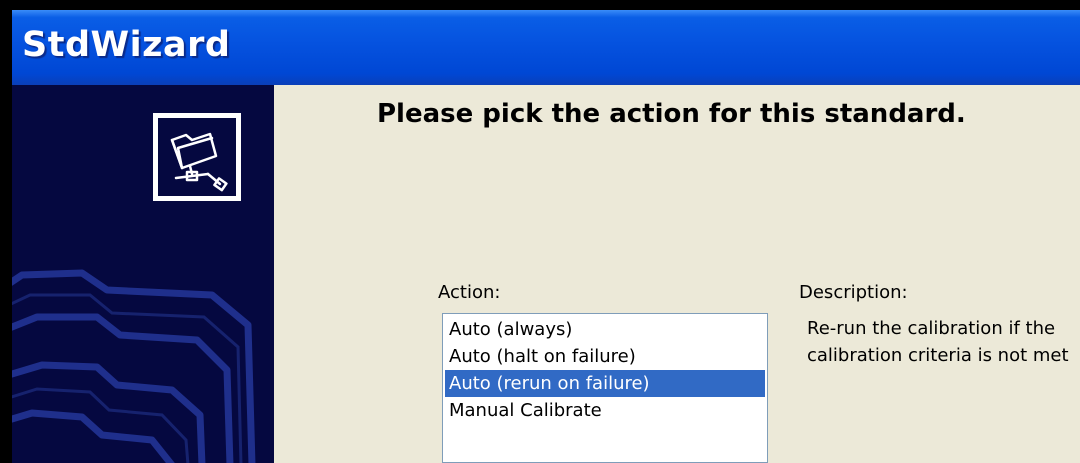  What do you see at coordinates (605, 410) in the screenshot?
I see `action-option-manual-calibrate: Manual Calibrate` at bounding box center [605, 410].